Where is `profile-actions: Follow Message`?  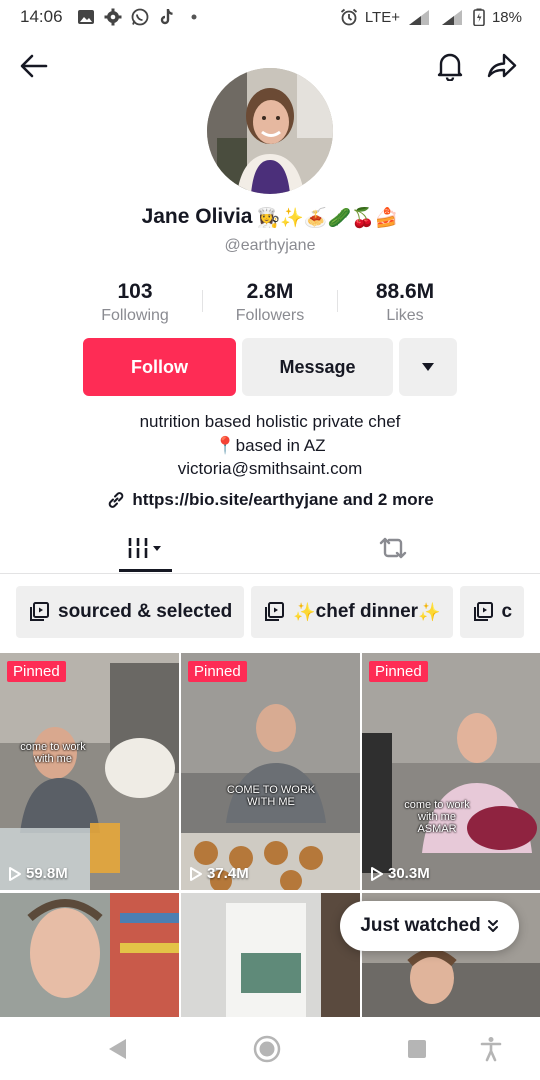
profile-actions: Follow Message is located at coordinates (270, 367).